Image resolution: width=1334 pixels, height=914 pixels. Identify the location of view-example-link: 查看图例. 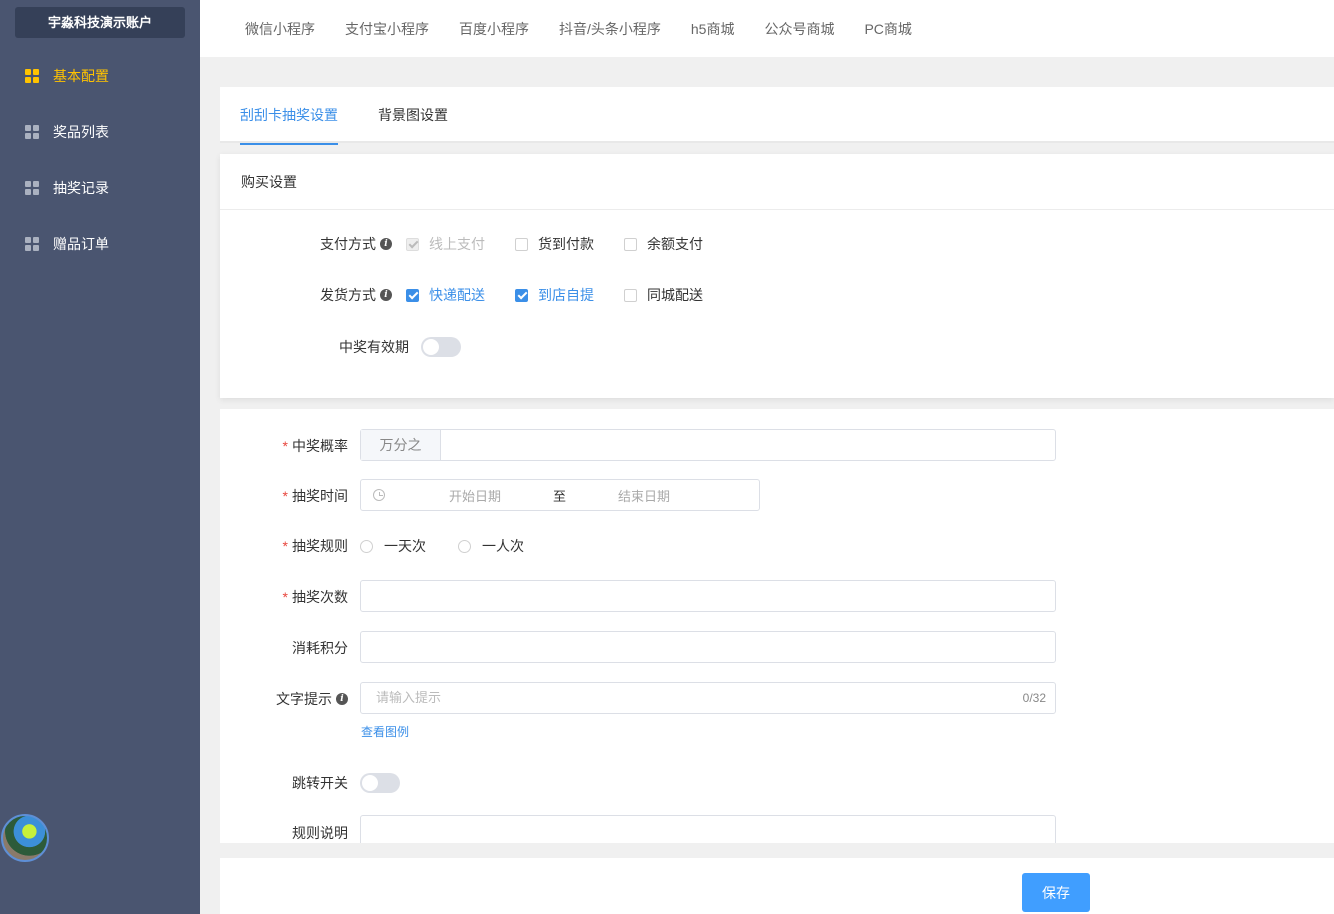
(385, 731).